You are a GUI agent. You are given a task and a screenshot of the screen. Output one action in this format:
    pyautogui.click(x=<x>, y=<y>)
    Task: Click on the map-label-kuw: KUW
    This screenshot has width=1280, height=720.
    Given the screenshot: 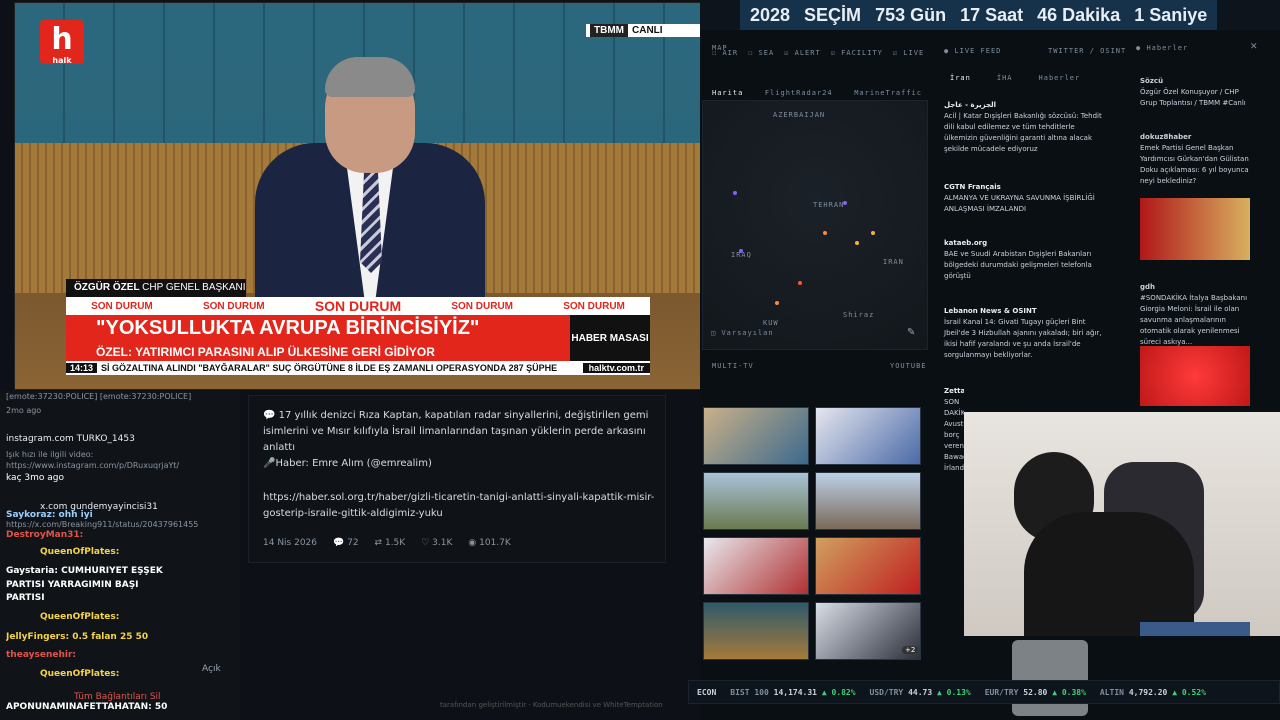 What is the action you would take?
    pyautogui.click(x=771, y=323)
    